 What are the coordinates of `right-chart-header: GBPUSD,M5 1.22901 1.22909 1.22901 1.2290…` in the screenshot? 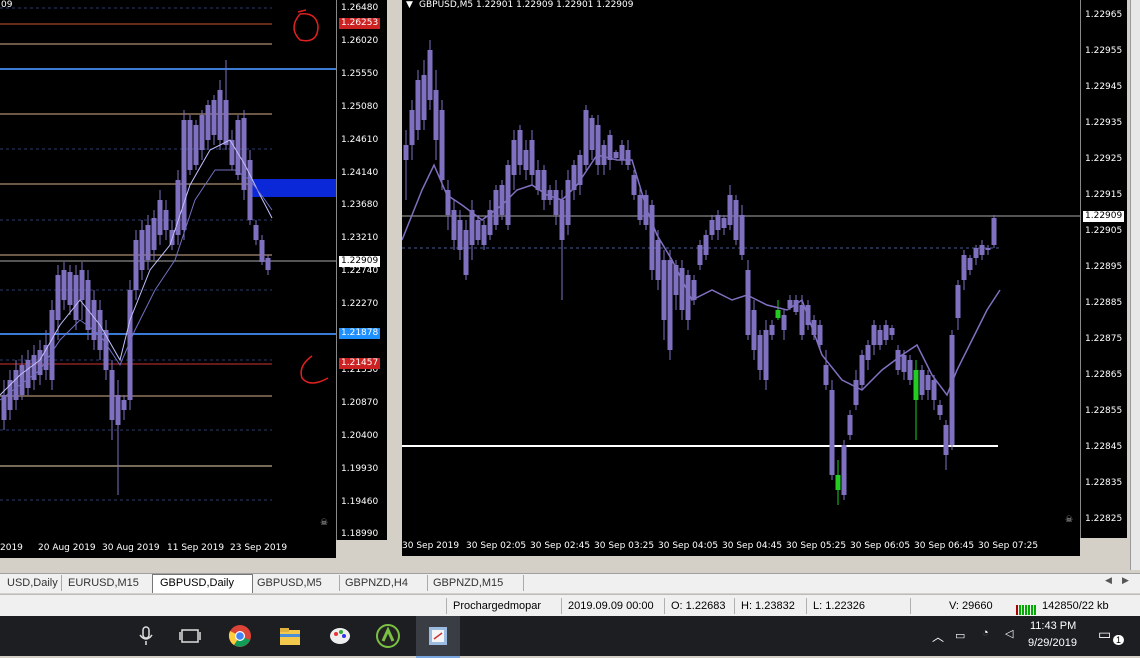 It's located at (526, 5).